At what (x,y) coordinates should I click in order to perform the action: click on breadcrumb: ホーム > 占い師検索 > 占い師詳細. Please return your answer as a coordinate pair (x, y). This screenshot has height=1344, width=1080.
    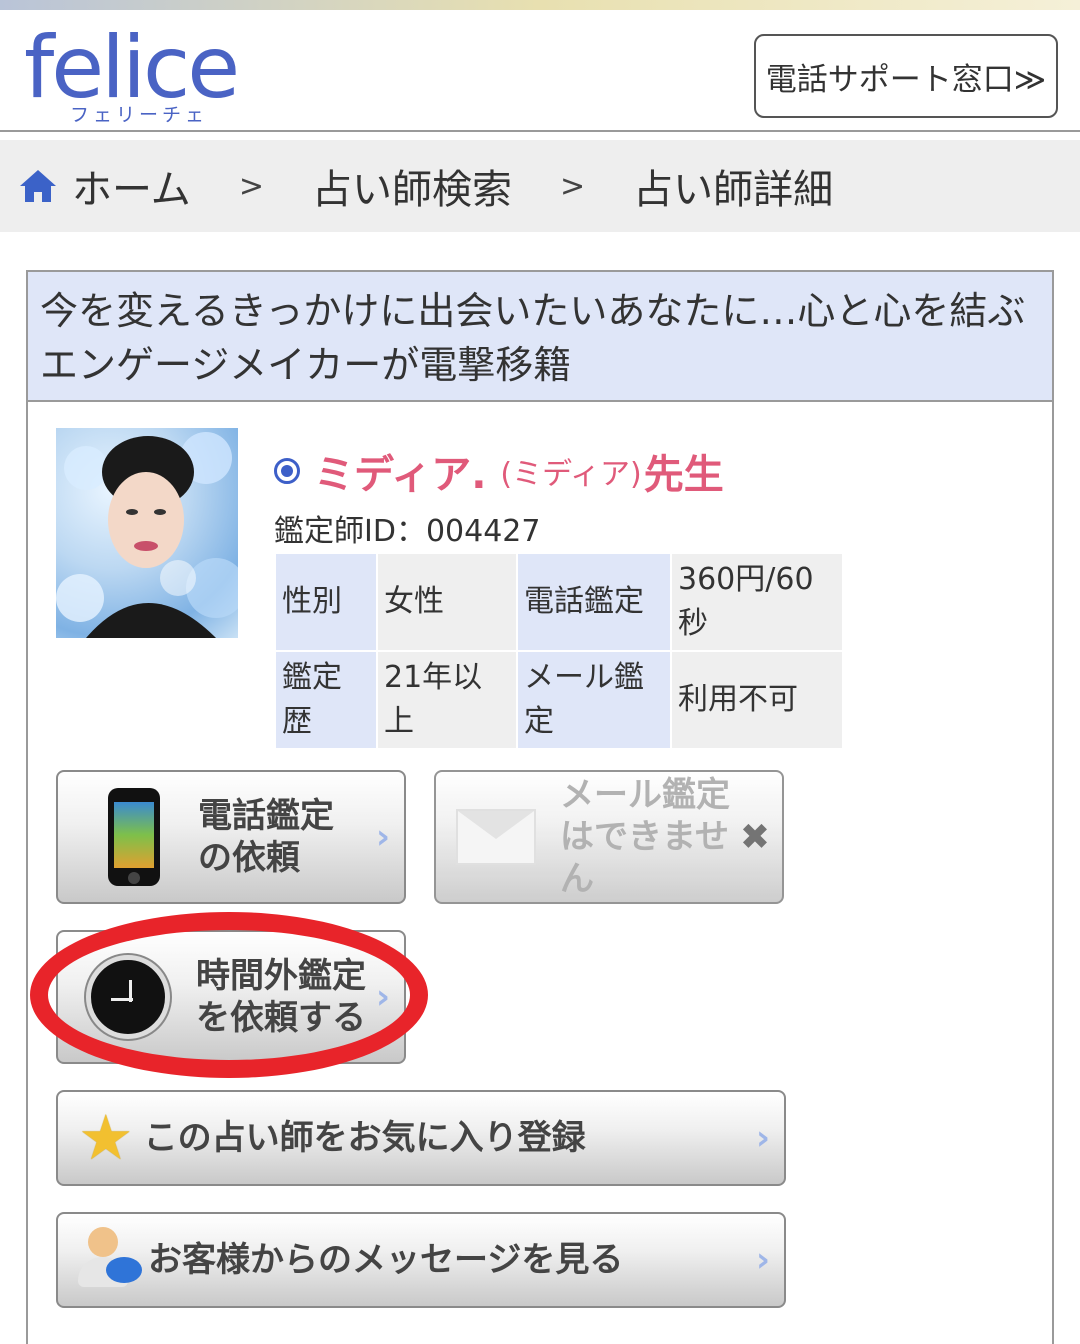
    Looking at the image, I should click on (540, 186).